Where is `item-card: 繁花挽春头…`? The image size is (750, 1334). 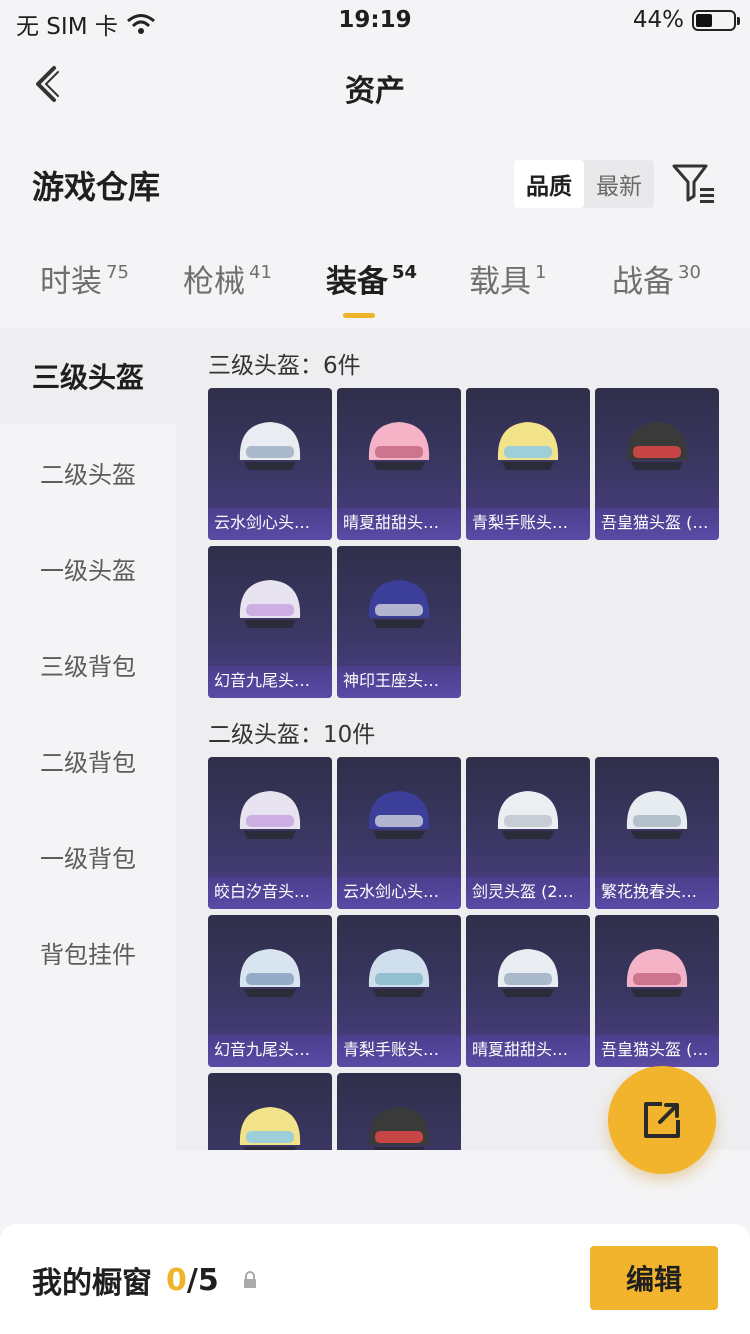
item-card: 繁花挽春头… is located at coordinates (657, 833).